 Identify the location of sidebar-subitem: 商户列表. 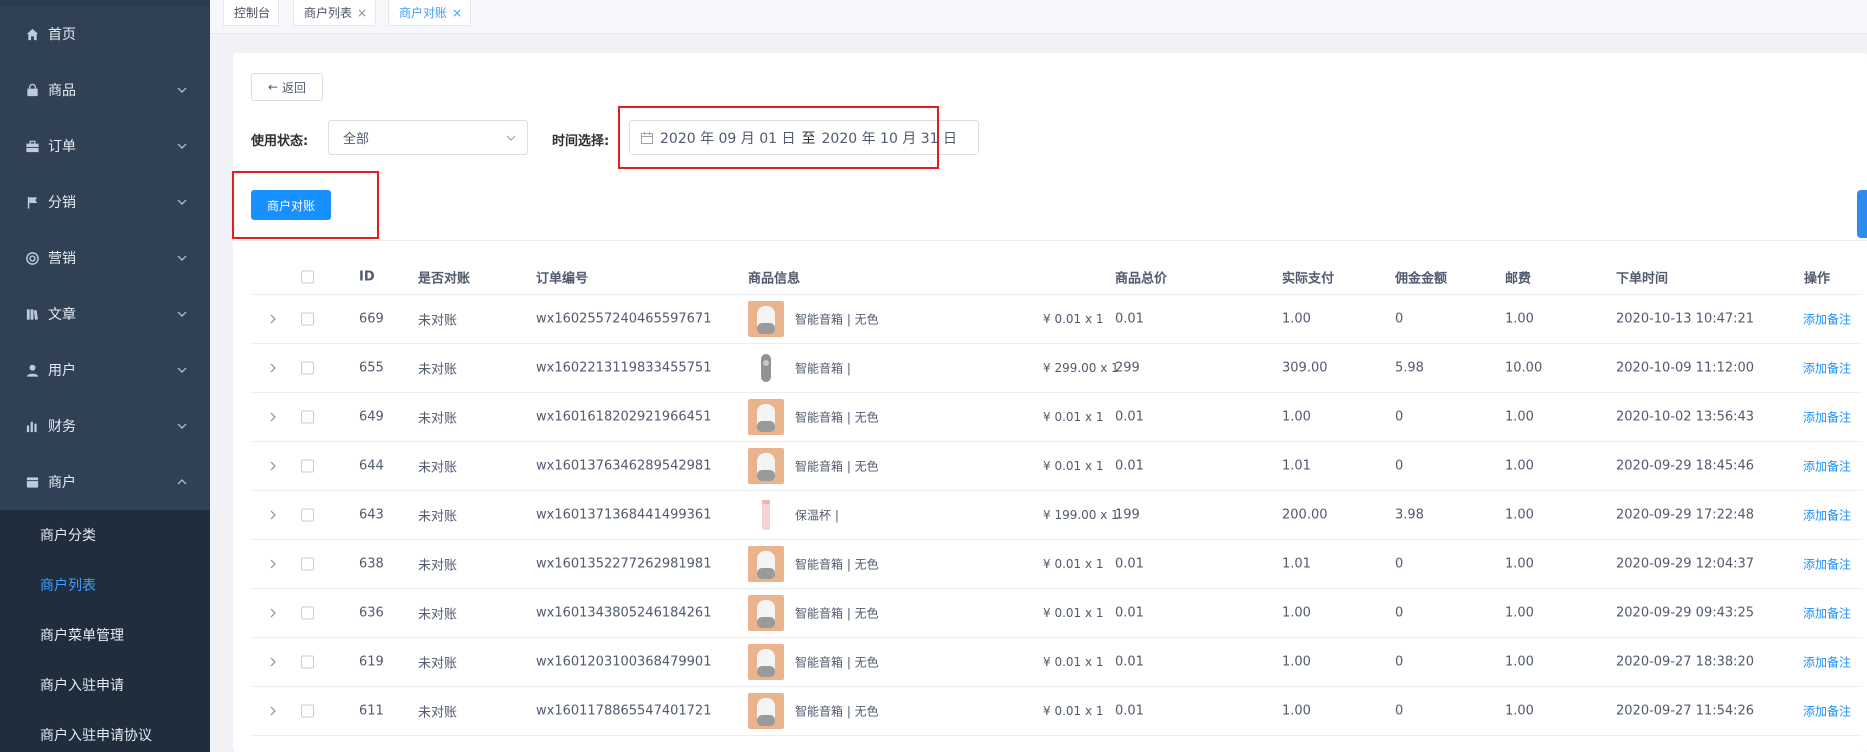
(105, 585).